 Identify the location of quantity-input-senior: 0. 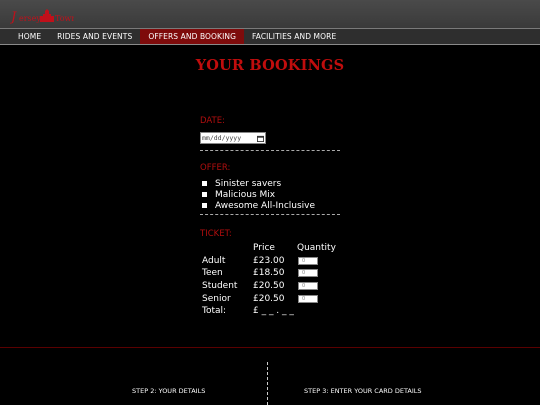
(308, 298).